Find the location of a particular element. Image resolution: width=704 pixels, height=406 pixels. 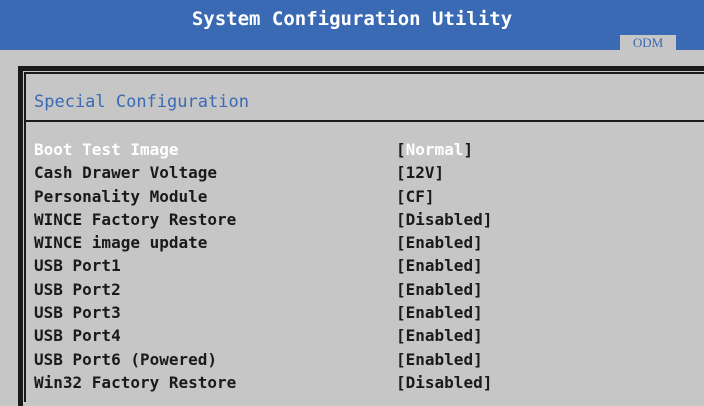

setting-value: [Disabled] is located at coordinates (444, 219).